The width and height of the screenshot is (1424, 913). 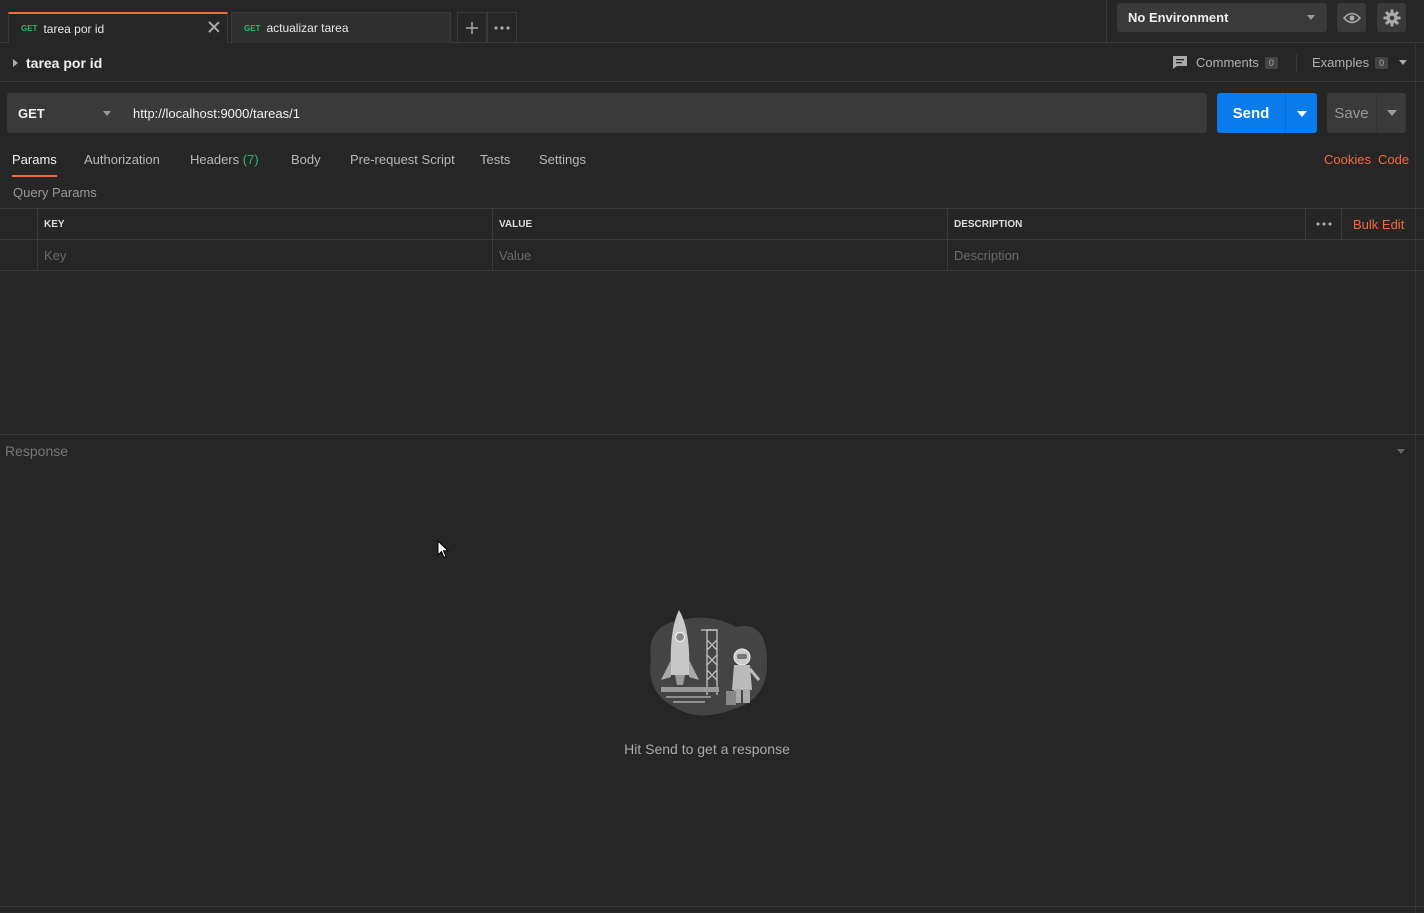 What do you see at coordinates (31, 113) in the screenshot?
I see `method-label: GET` at bounding box center [31, 113].